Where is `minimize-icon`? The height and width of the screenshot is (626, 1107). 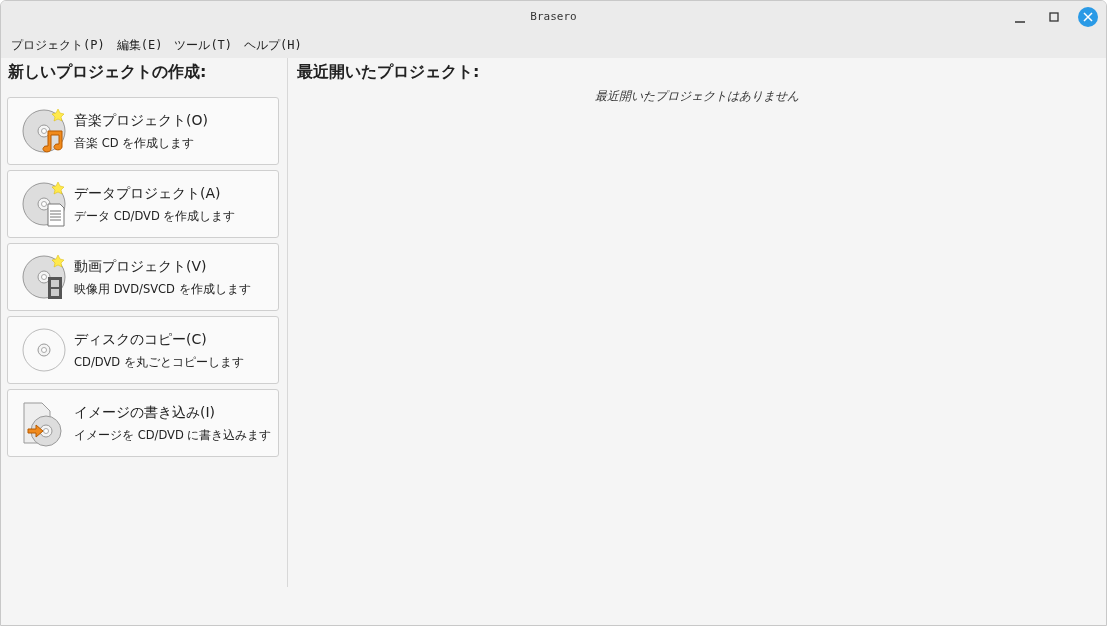 minimize-icon is located at coordinates (1020, 22).